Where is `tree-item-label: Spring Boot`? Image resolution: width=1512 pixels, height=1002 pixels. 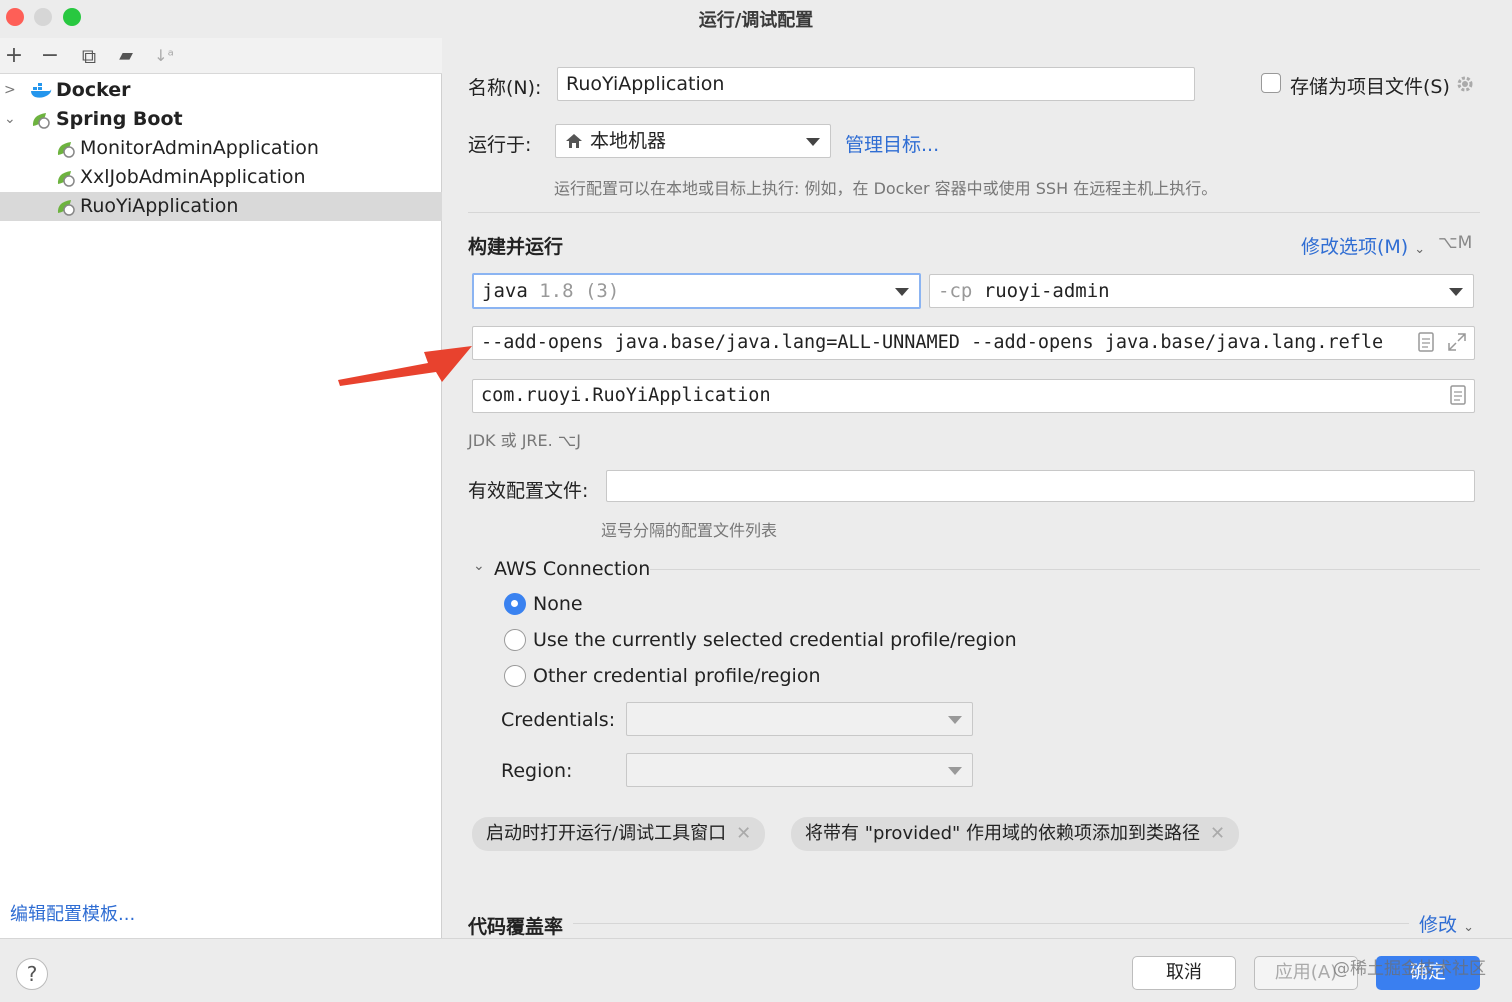 tree-item-label: Spring Boot is located at coordinates (119, 119).